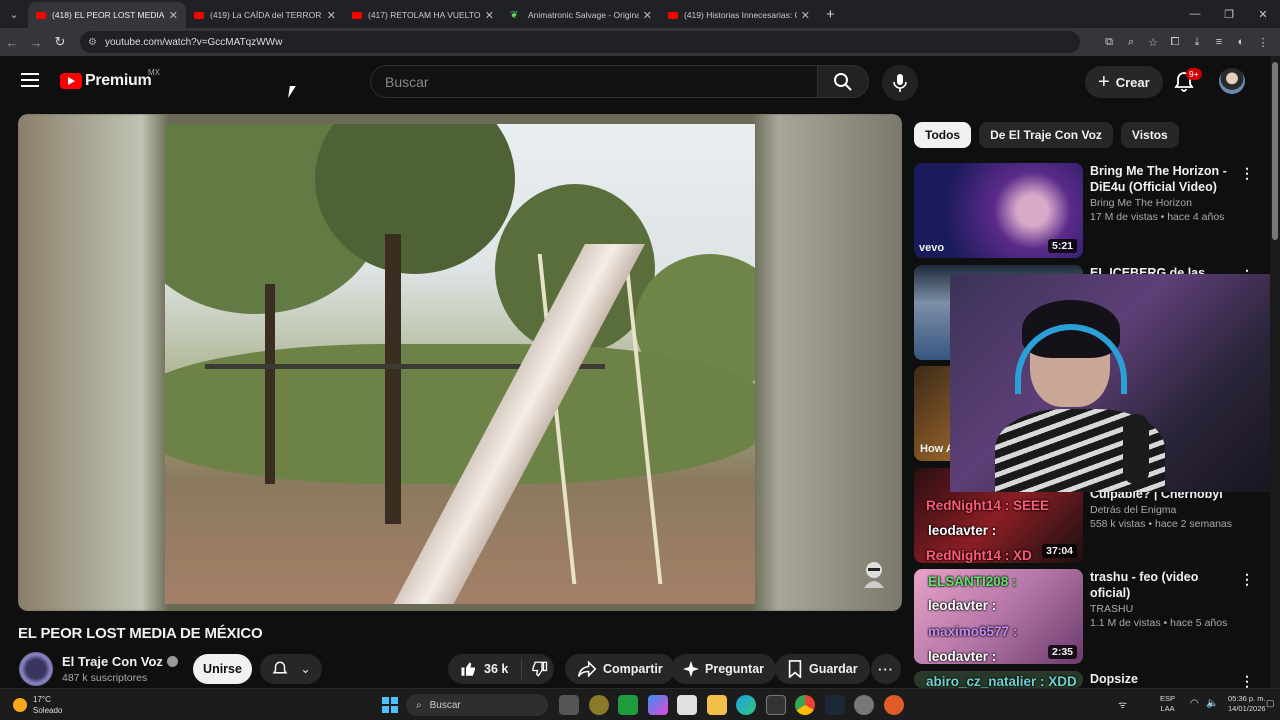 The image size is (1280, 720). What do you see at coordinates (1263, 14) in the screenshot?
I see `close-window-icon: ✕` at bounding box center [1263, 14].